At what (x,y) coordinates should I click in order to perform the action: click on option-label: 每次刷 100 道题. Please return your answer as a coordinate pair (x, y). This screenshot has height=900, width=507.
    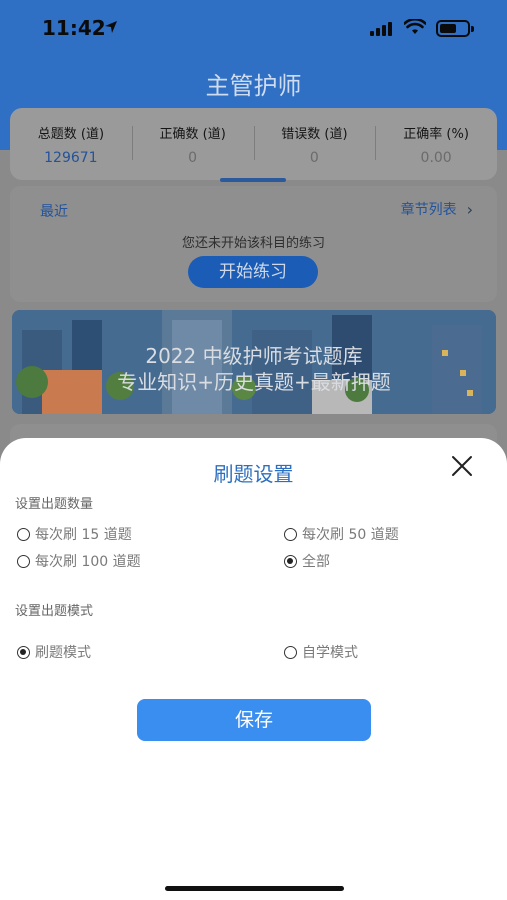
    Looking at the image, I should click on (88, 562).